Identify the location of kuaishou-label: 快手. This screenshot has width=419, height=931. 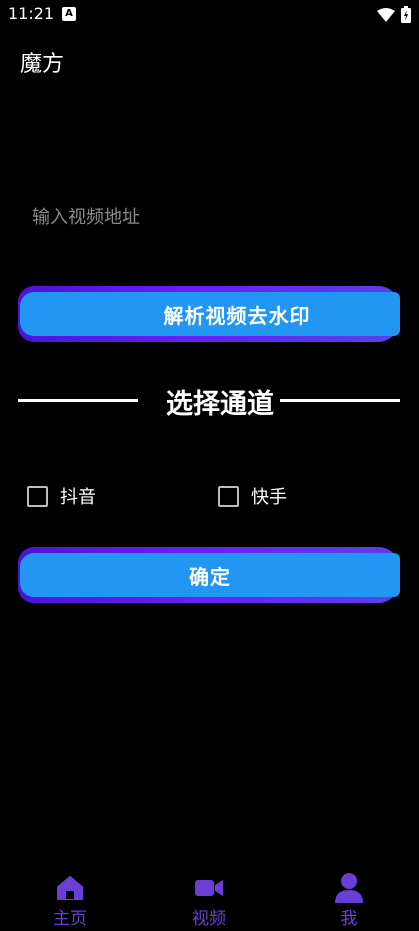
(269, 497).